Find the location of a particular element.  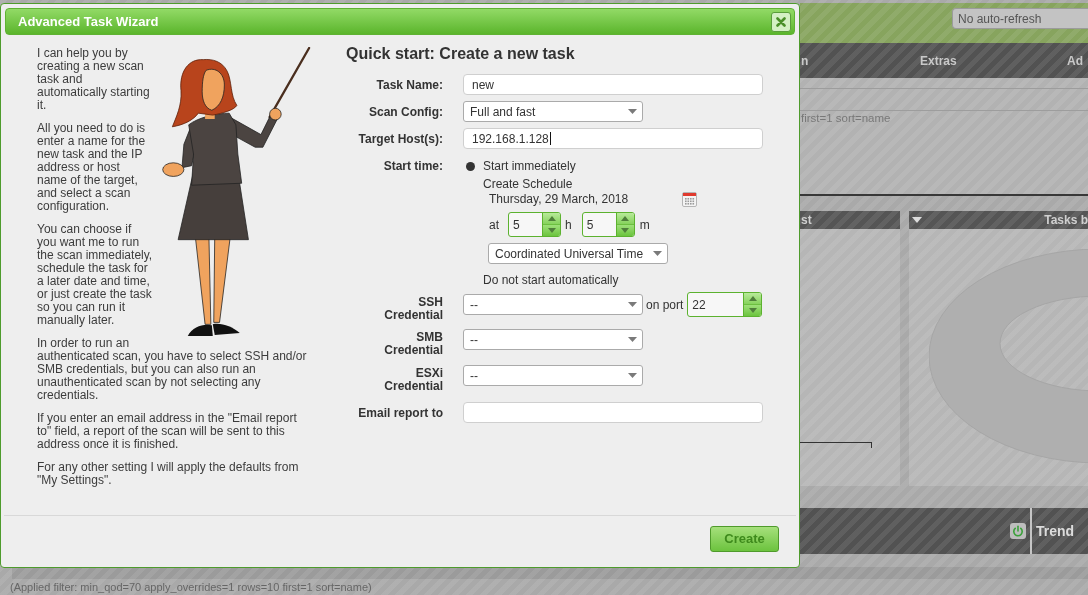

dropdown: Coordinated Universal Time is located at coordinates (578, 253).